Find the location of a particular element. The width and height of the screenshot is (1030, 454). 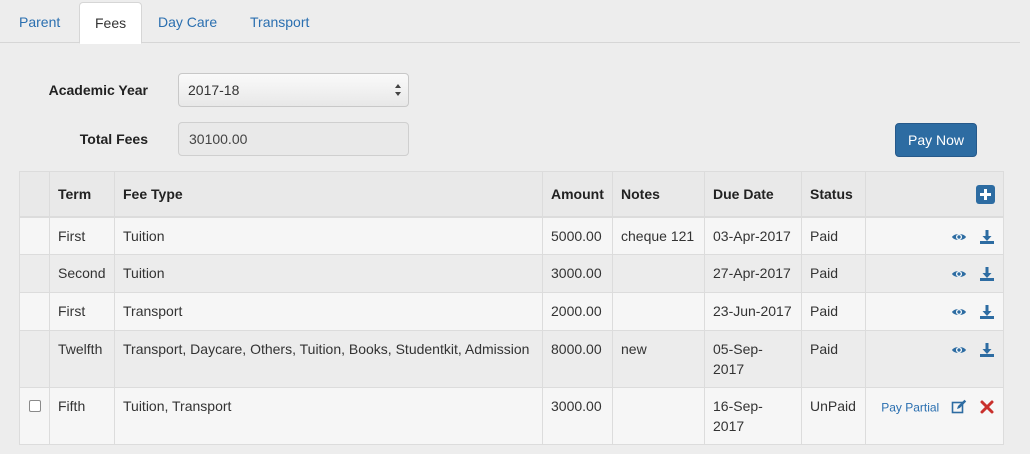

table-row: First Transport 2000.00 23-Jun-2017 Paid is located at coordinates (511, 311).